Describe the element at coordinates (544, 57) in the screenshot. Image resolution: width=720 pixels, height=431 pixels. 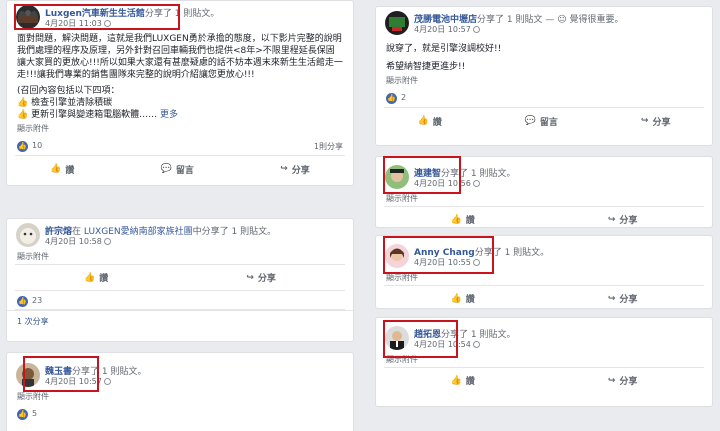
I see `post-body: 說穿了，就是引擎沒調校好!! 希望納智捷更進步!!` at that location.